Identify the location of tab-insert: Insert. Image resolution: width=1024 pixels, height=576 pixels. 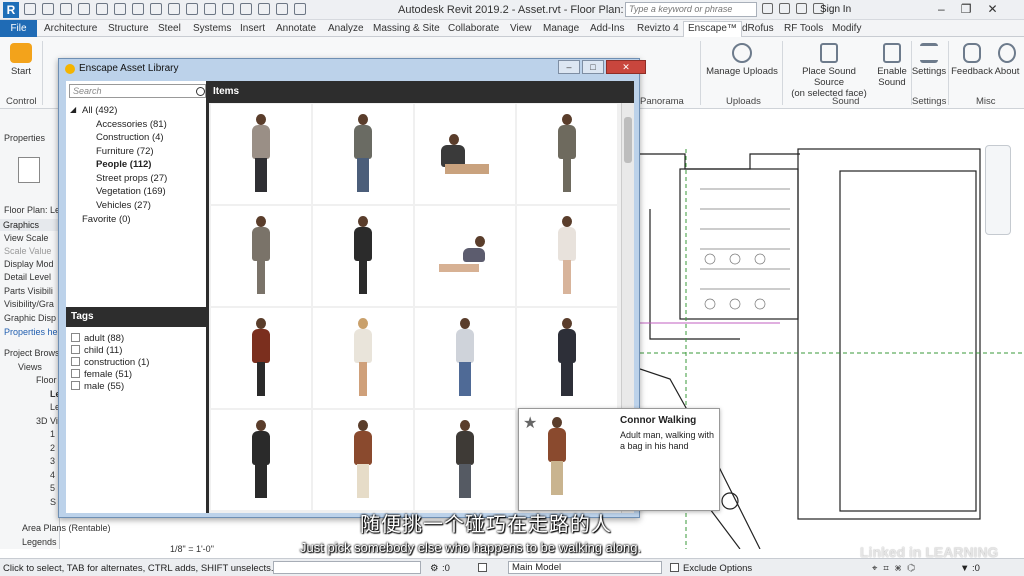
(252, 28).